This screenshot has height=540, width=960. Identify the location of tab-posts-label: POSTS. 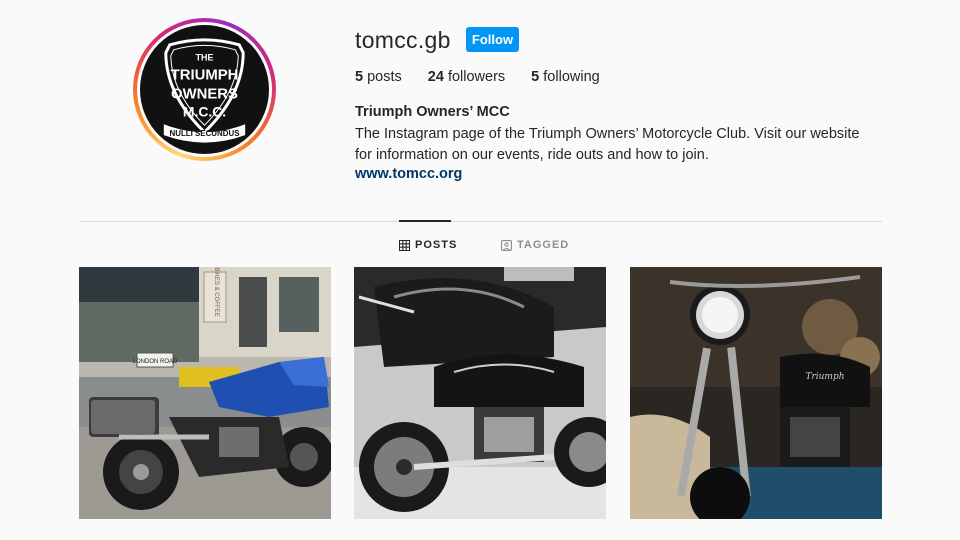
(436, 245).